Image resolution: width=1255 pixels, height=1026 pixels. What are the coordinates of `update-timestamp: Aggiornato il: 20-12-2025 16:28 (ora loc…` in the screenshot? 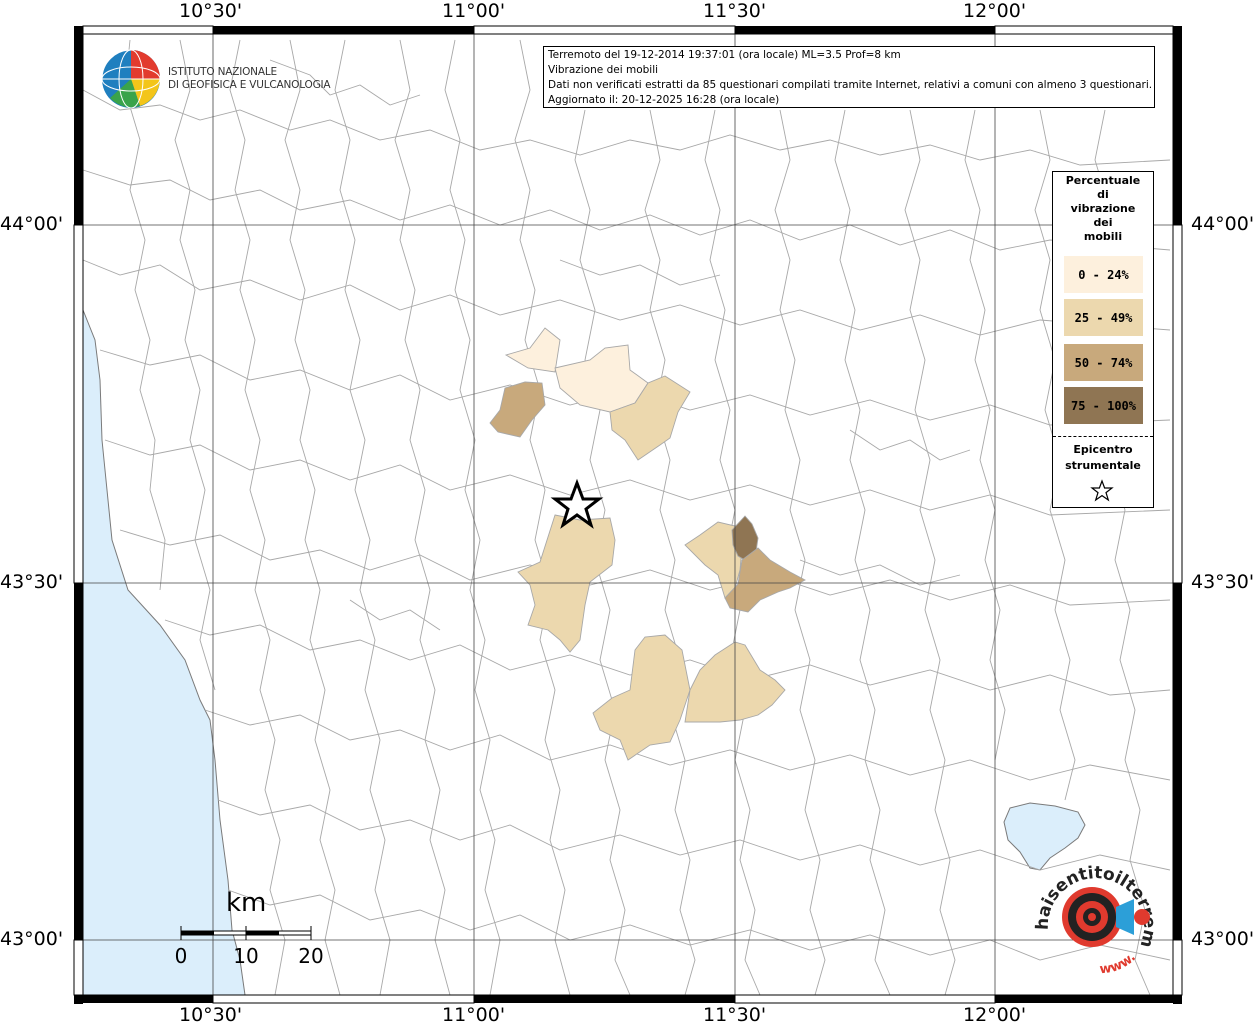 It's located at (664, 100).